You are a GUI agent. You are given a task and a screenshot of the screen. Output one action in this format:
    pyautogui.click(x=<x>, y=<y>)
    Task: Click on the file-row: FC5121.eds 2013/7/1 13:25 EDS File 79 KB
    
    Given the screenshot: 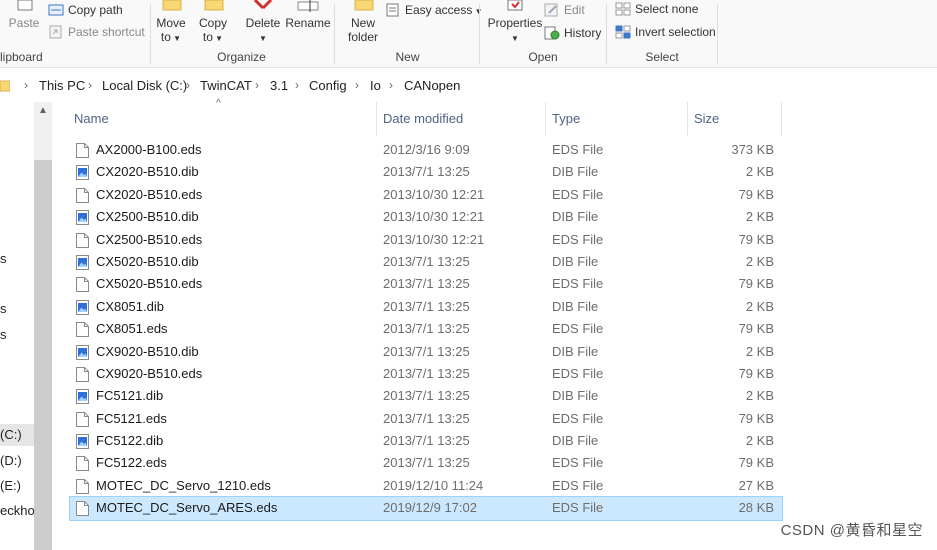 What is the action you would take?
    pyautogui.click(x=426, y=419)
    